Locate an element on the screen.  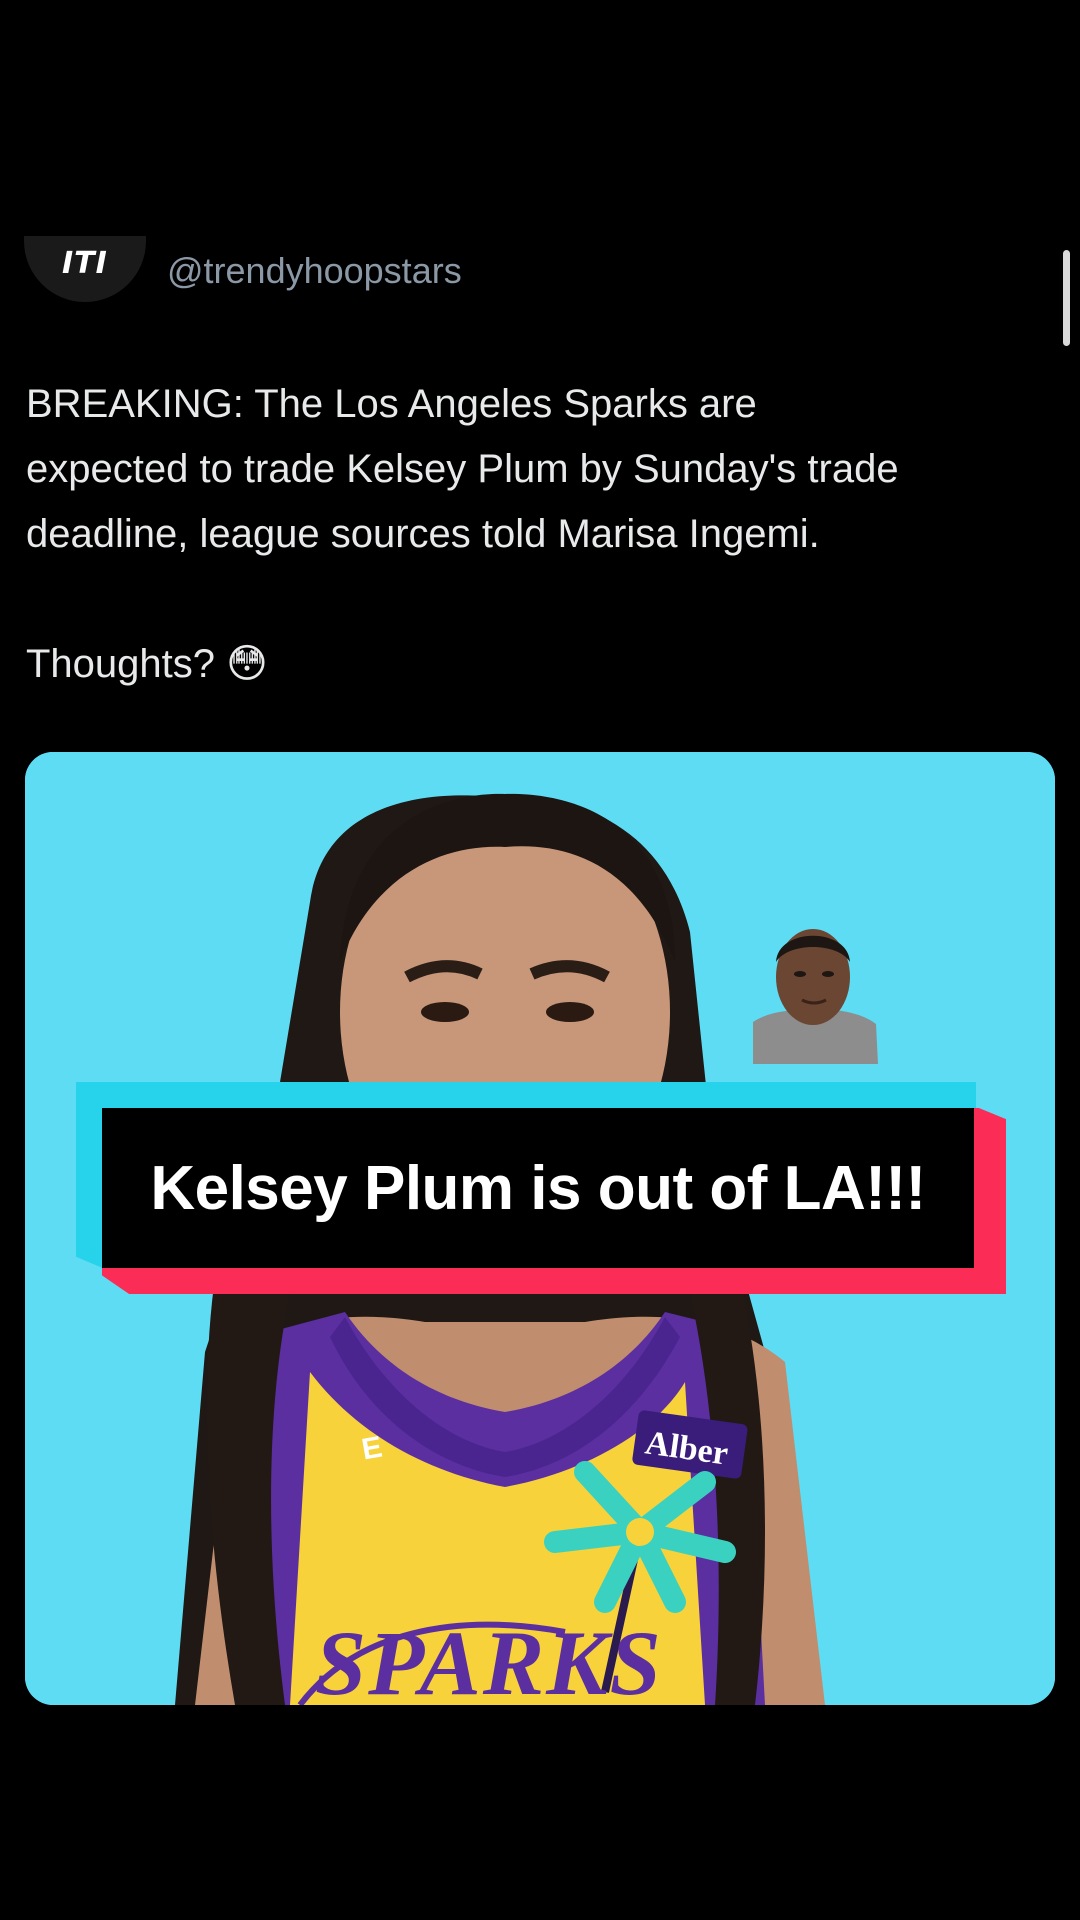
caption-overlay: Kelsey Plum is out of LA!!! is located at coordinates (541, 1188).